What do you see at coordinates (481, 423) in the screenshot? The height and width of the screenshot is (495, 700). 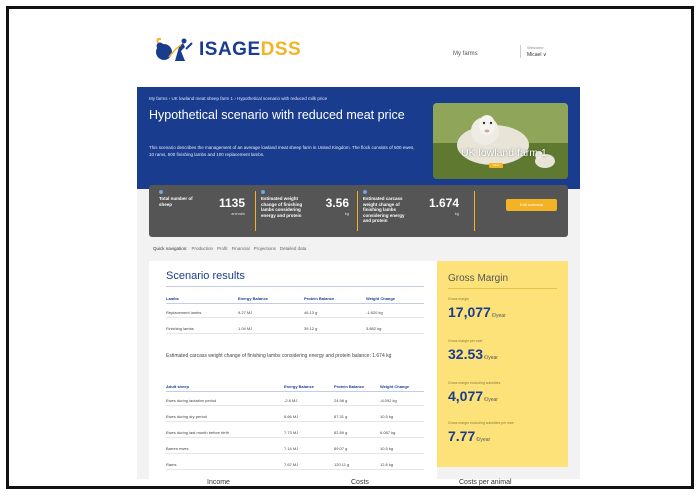 I see `metric-label: Gross margin excluding subsidies per ewe` at bounding box center [481, 423].